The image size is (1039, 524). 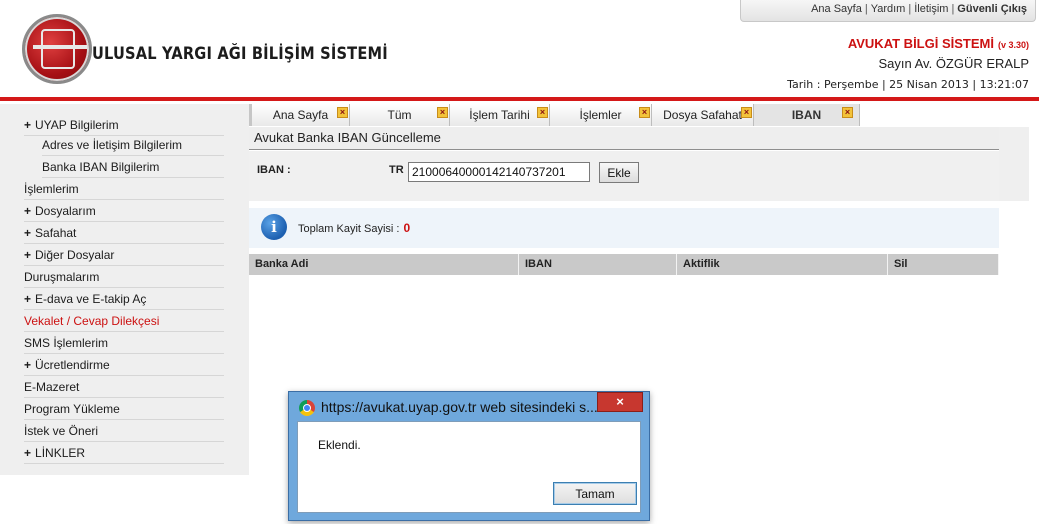 I want to click on ok-button: Tamam, so click(x=595, y=493).